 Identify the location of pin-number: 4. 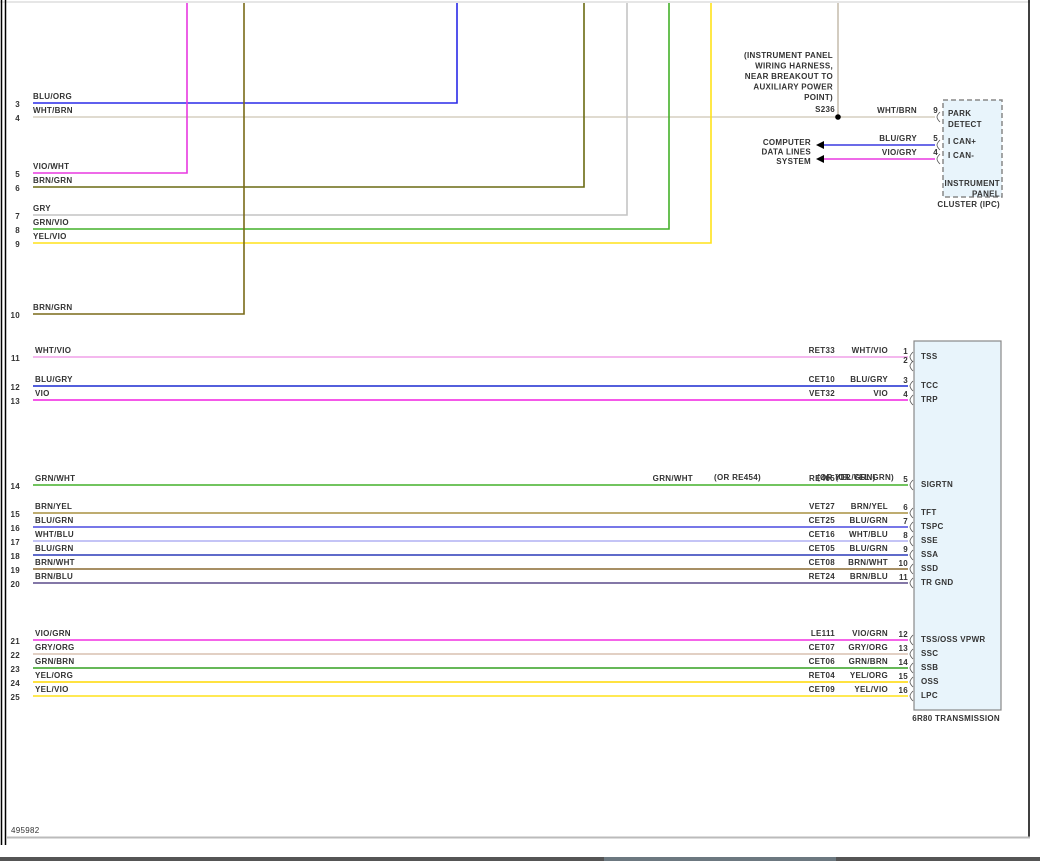
(905, 394).